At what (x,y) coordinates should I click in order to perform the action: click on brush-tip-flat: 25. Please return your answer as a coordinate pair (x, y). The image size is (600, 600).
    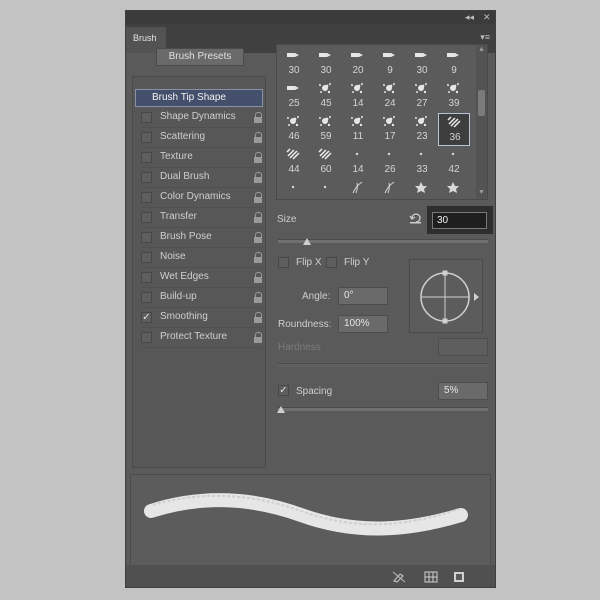
    Looking at the image, I should click on (294, 96).